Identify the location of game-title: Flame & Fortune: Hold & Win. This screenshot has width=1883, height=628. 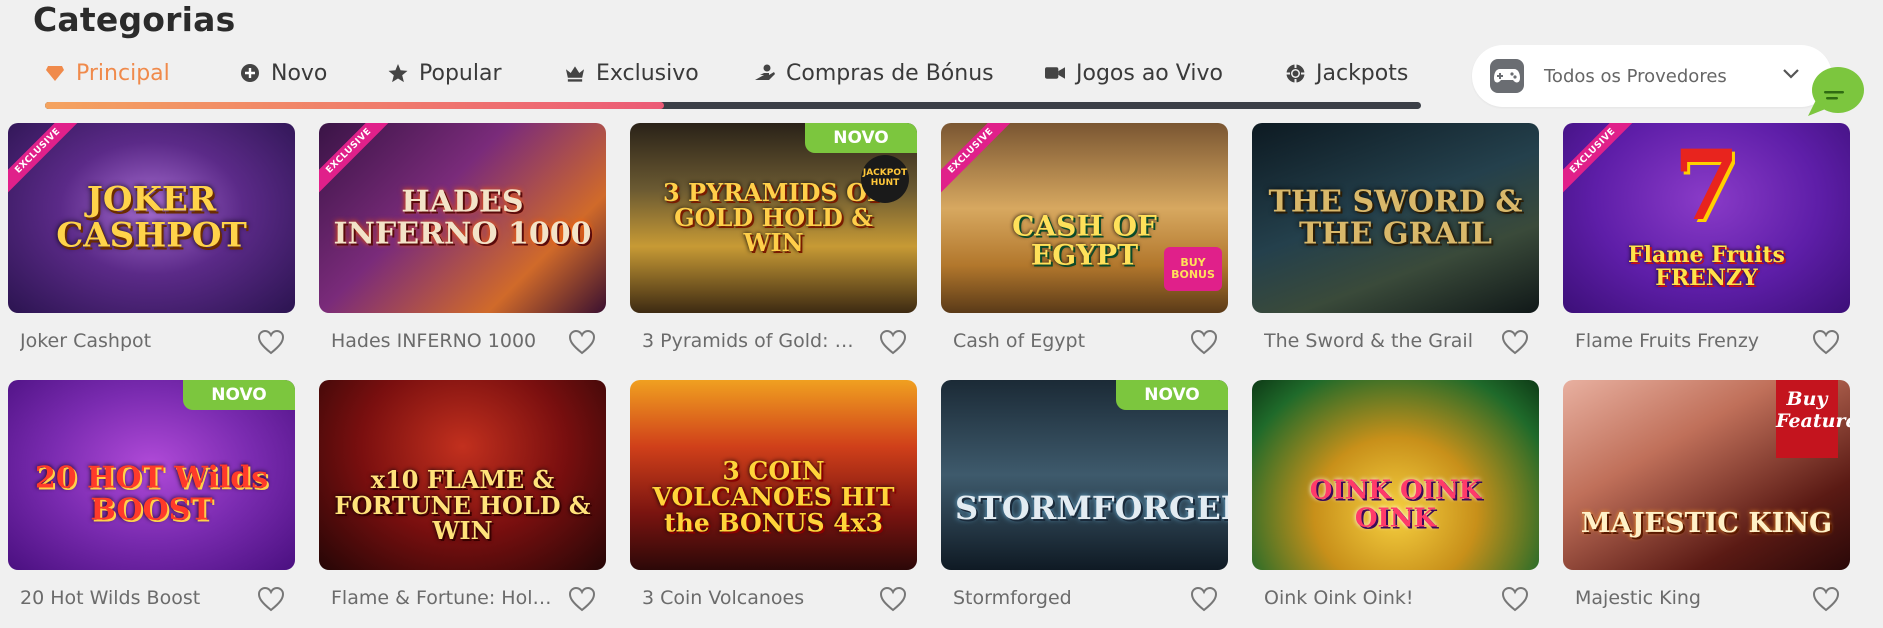
(443, 598).